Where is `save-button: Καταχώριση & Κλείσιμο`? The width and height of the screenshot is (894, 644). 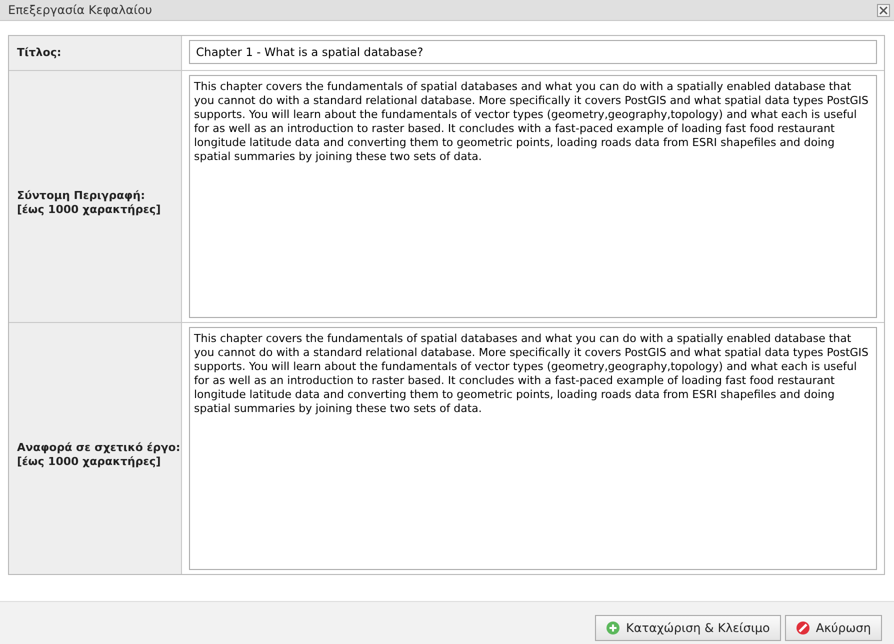 save-button: Καταχώριση & Κλείσιμο is located at coordinates (687, 628).